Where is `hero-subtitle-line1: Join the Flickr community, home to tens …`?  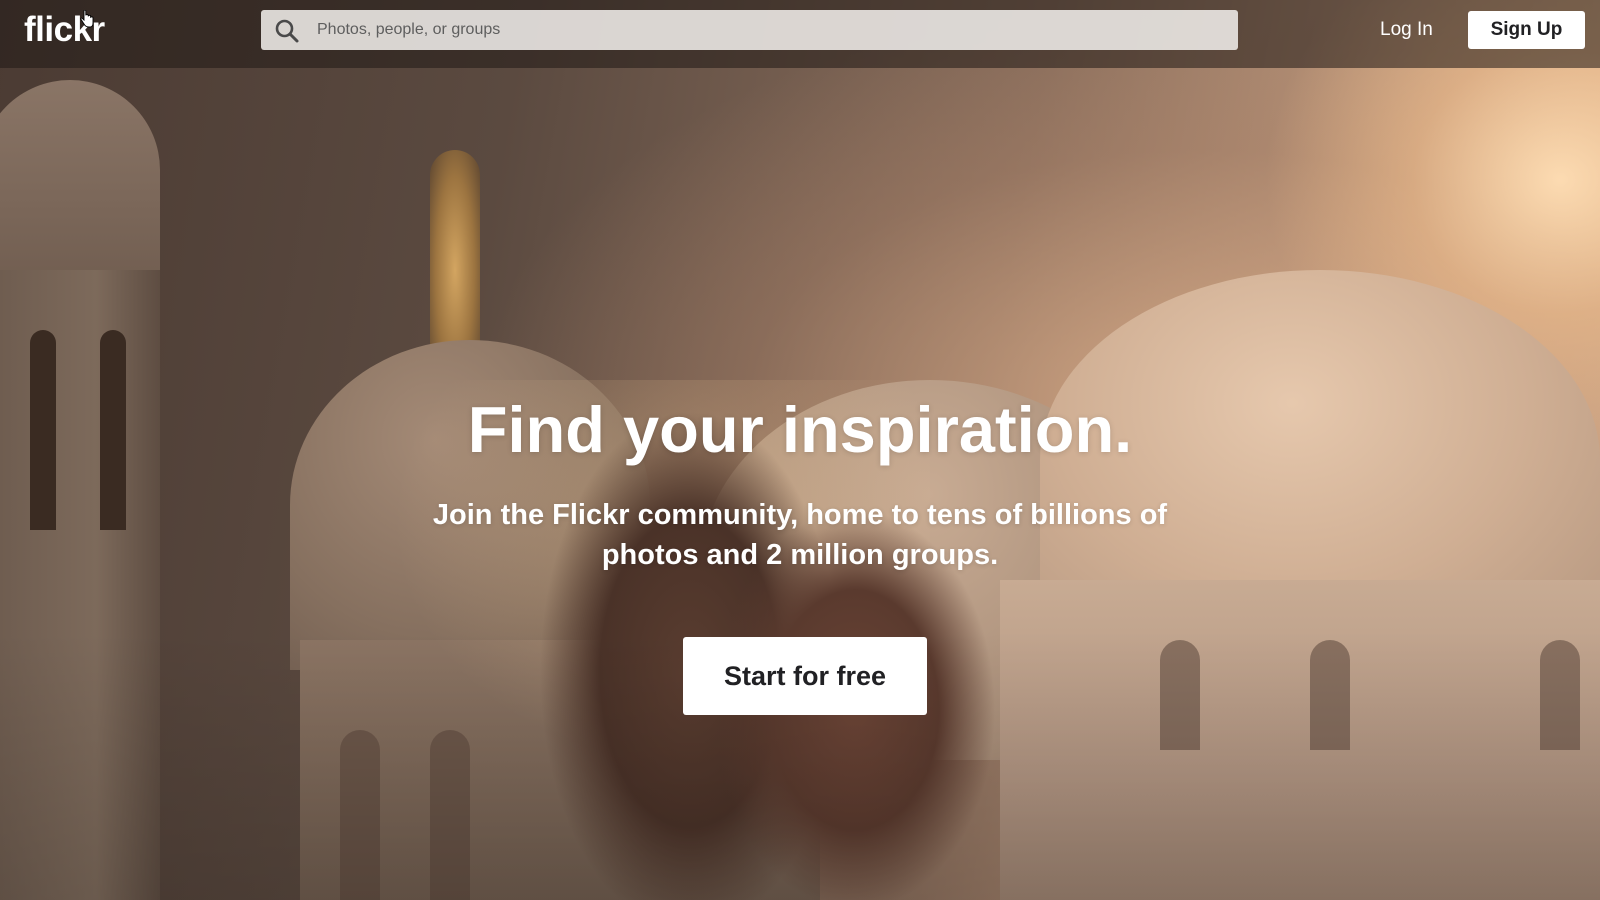 hero-subtitle-line1: Join the Flickr community, home to tens … is located at coordinates (800, 515).